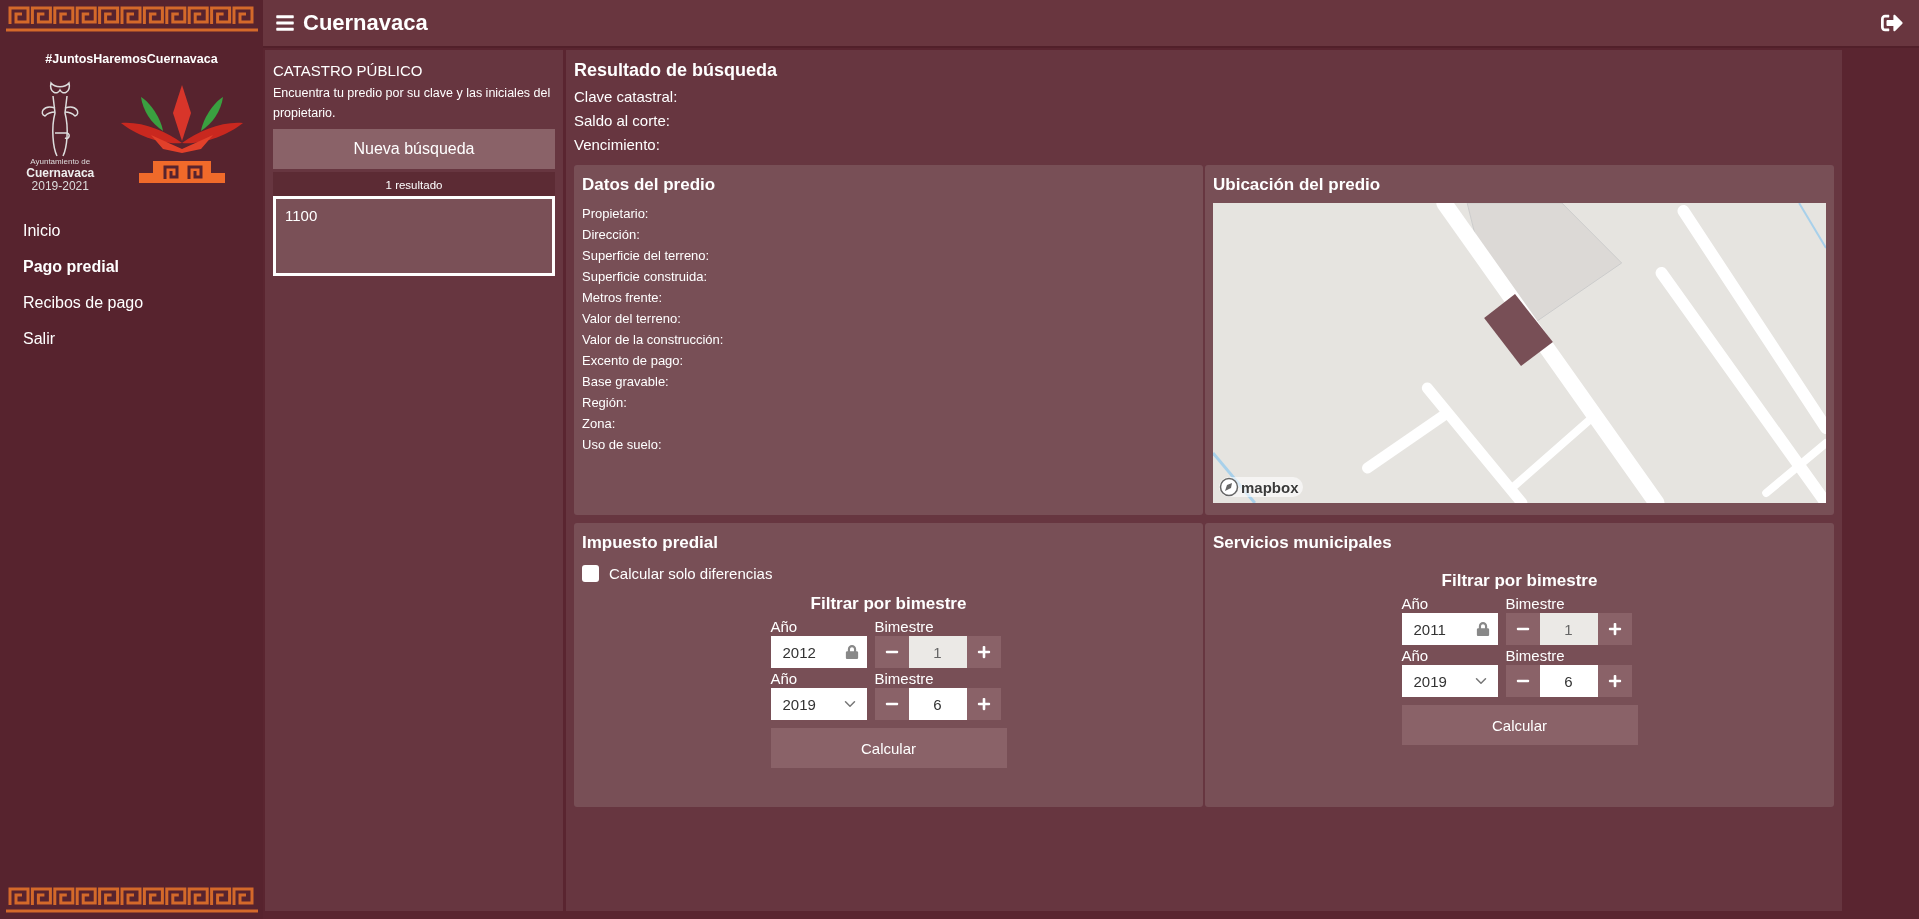 This screenshot has width=1919, height=919. Describe the element at coordinates (285, 23) in the screenshot. I see `menu-icon` at that location.